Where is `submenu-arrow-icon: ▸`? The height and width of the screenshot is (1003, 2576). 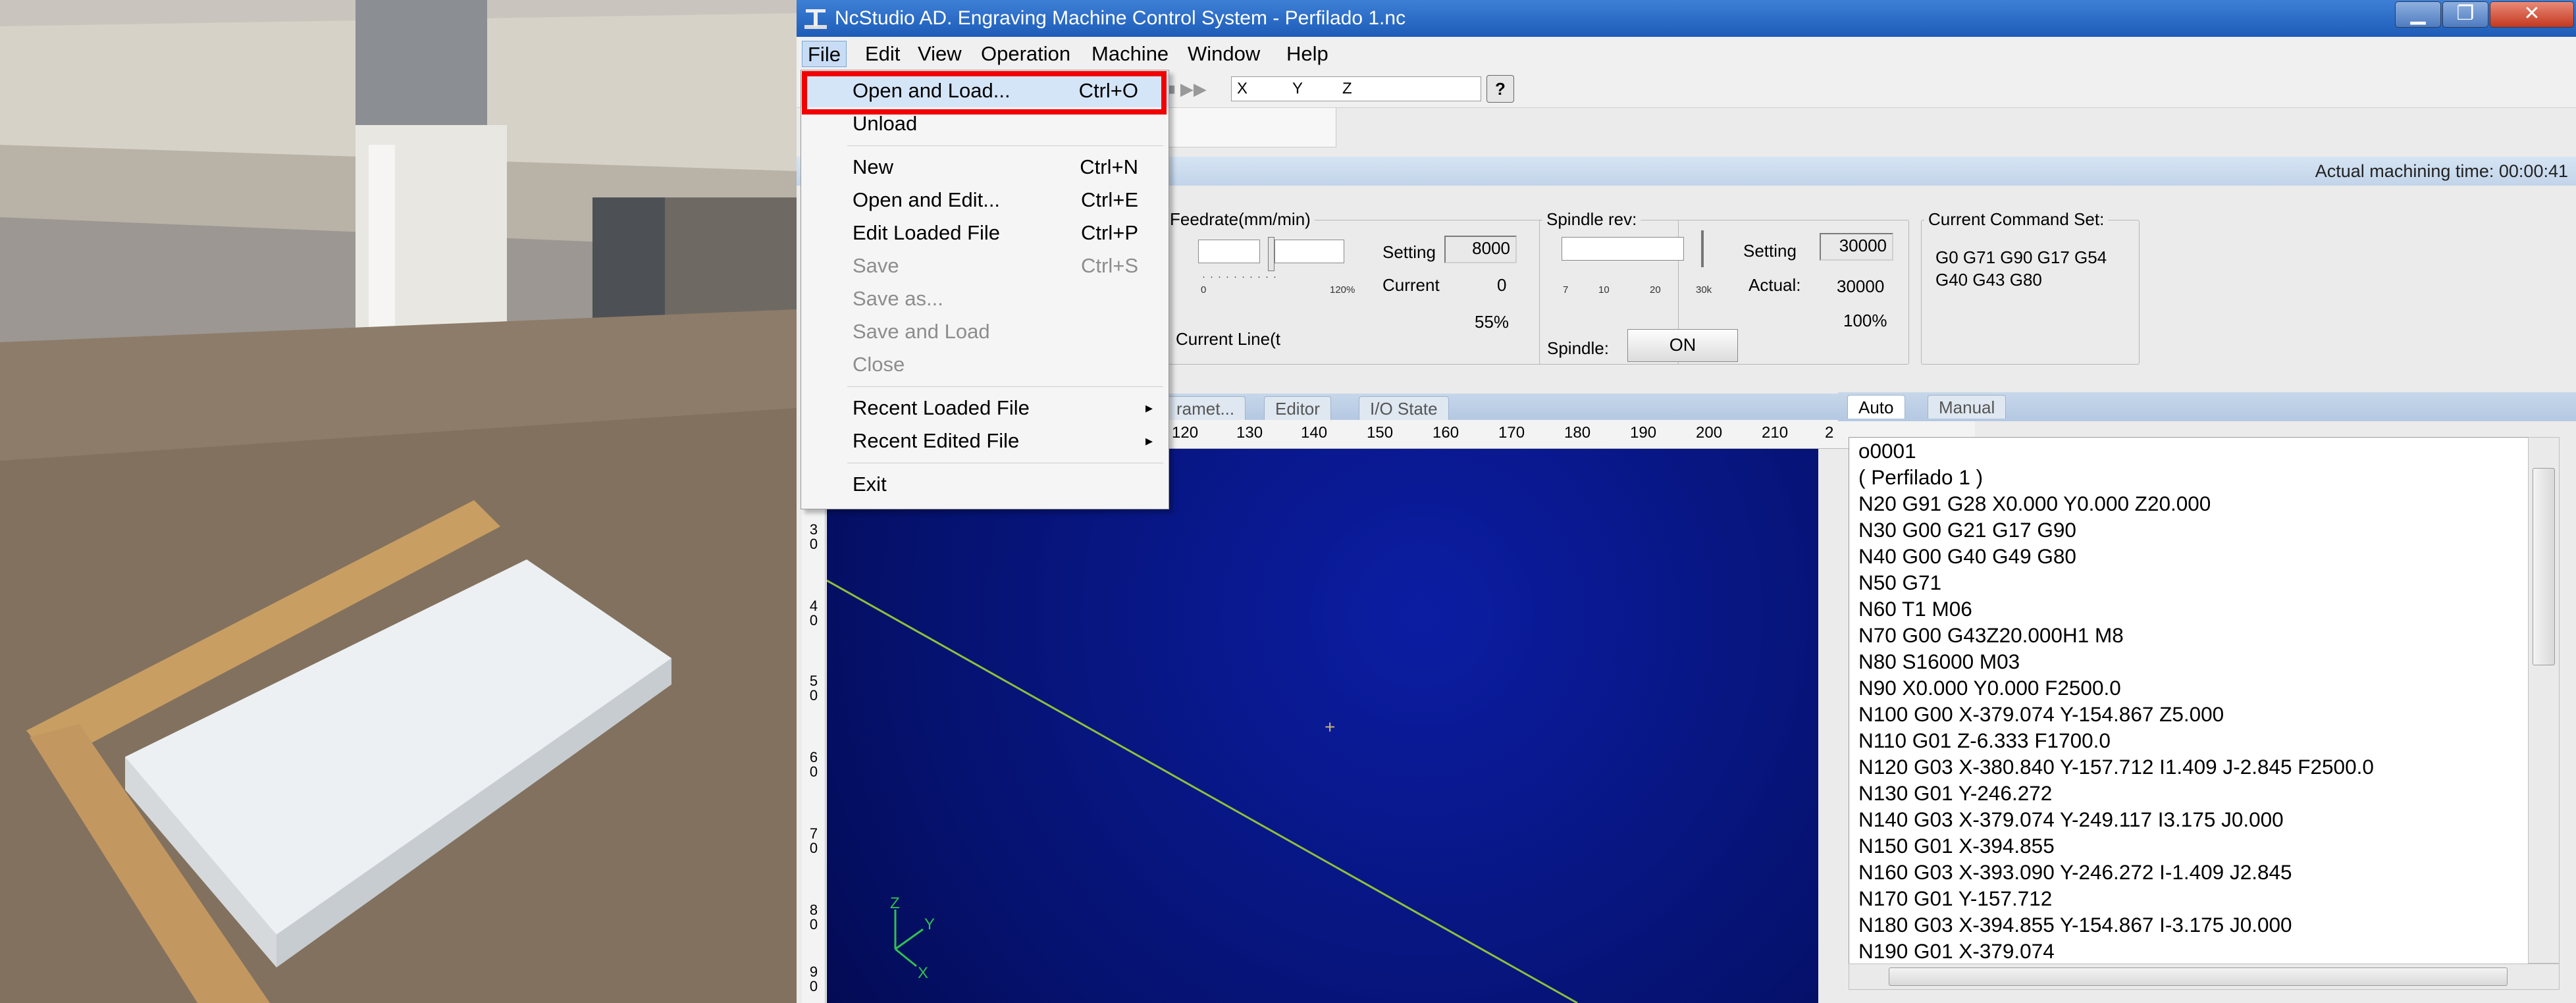
submenu-arrow-icon: ▸ is located at coordinates (1149, 408).